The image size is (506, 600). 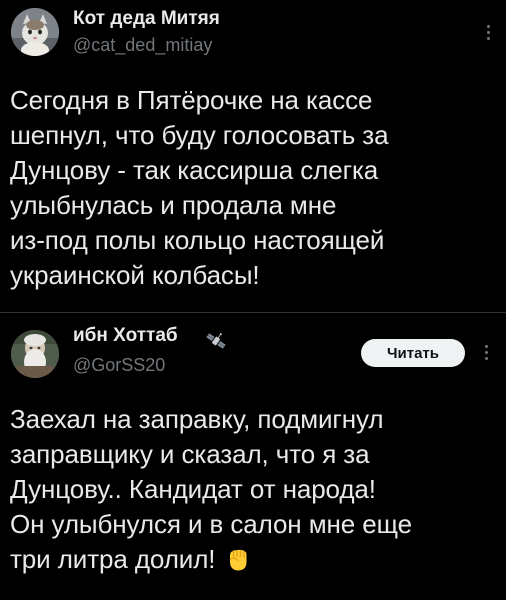 I want to click on satellite-icon, so click(x=216, y=341).